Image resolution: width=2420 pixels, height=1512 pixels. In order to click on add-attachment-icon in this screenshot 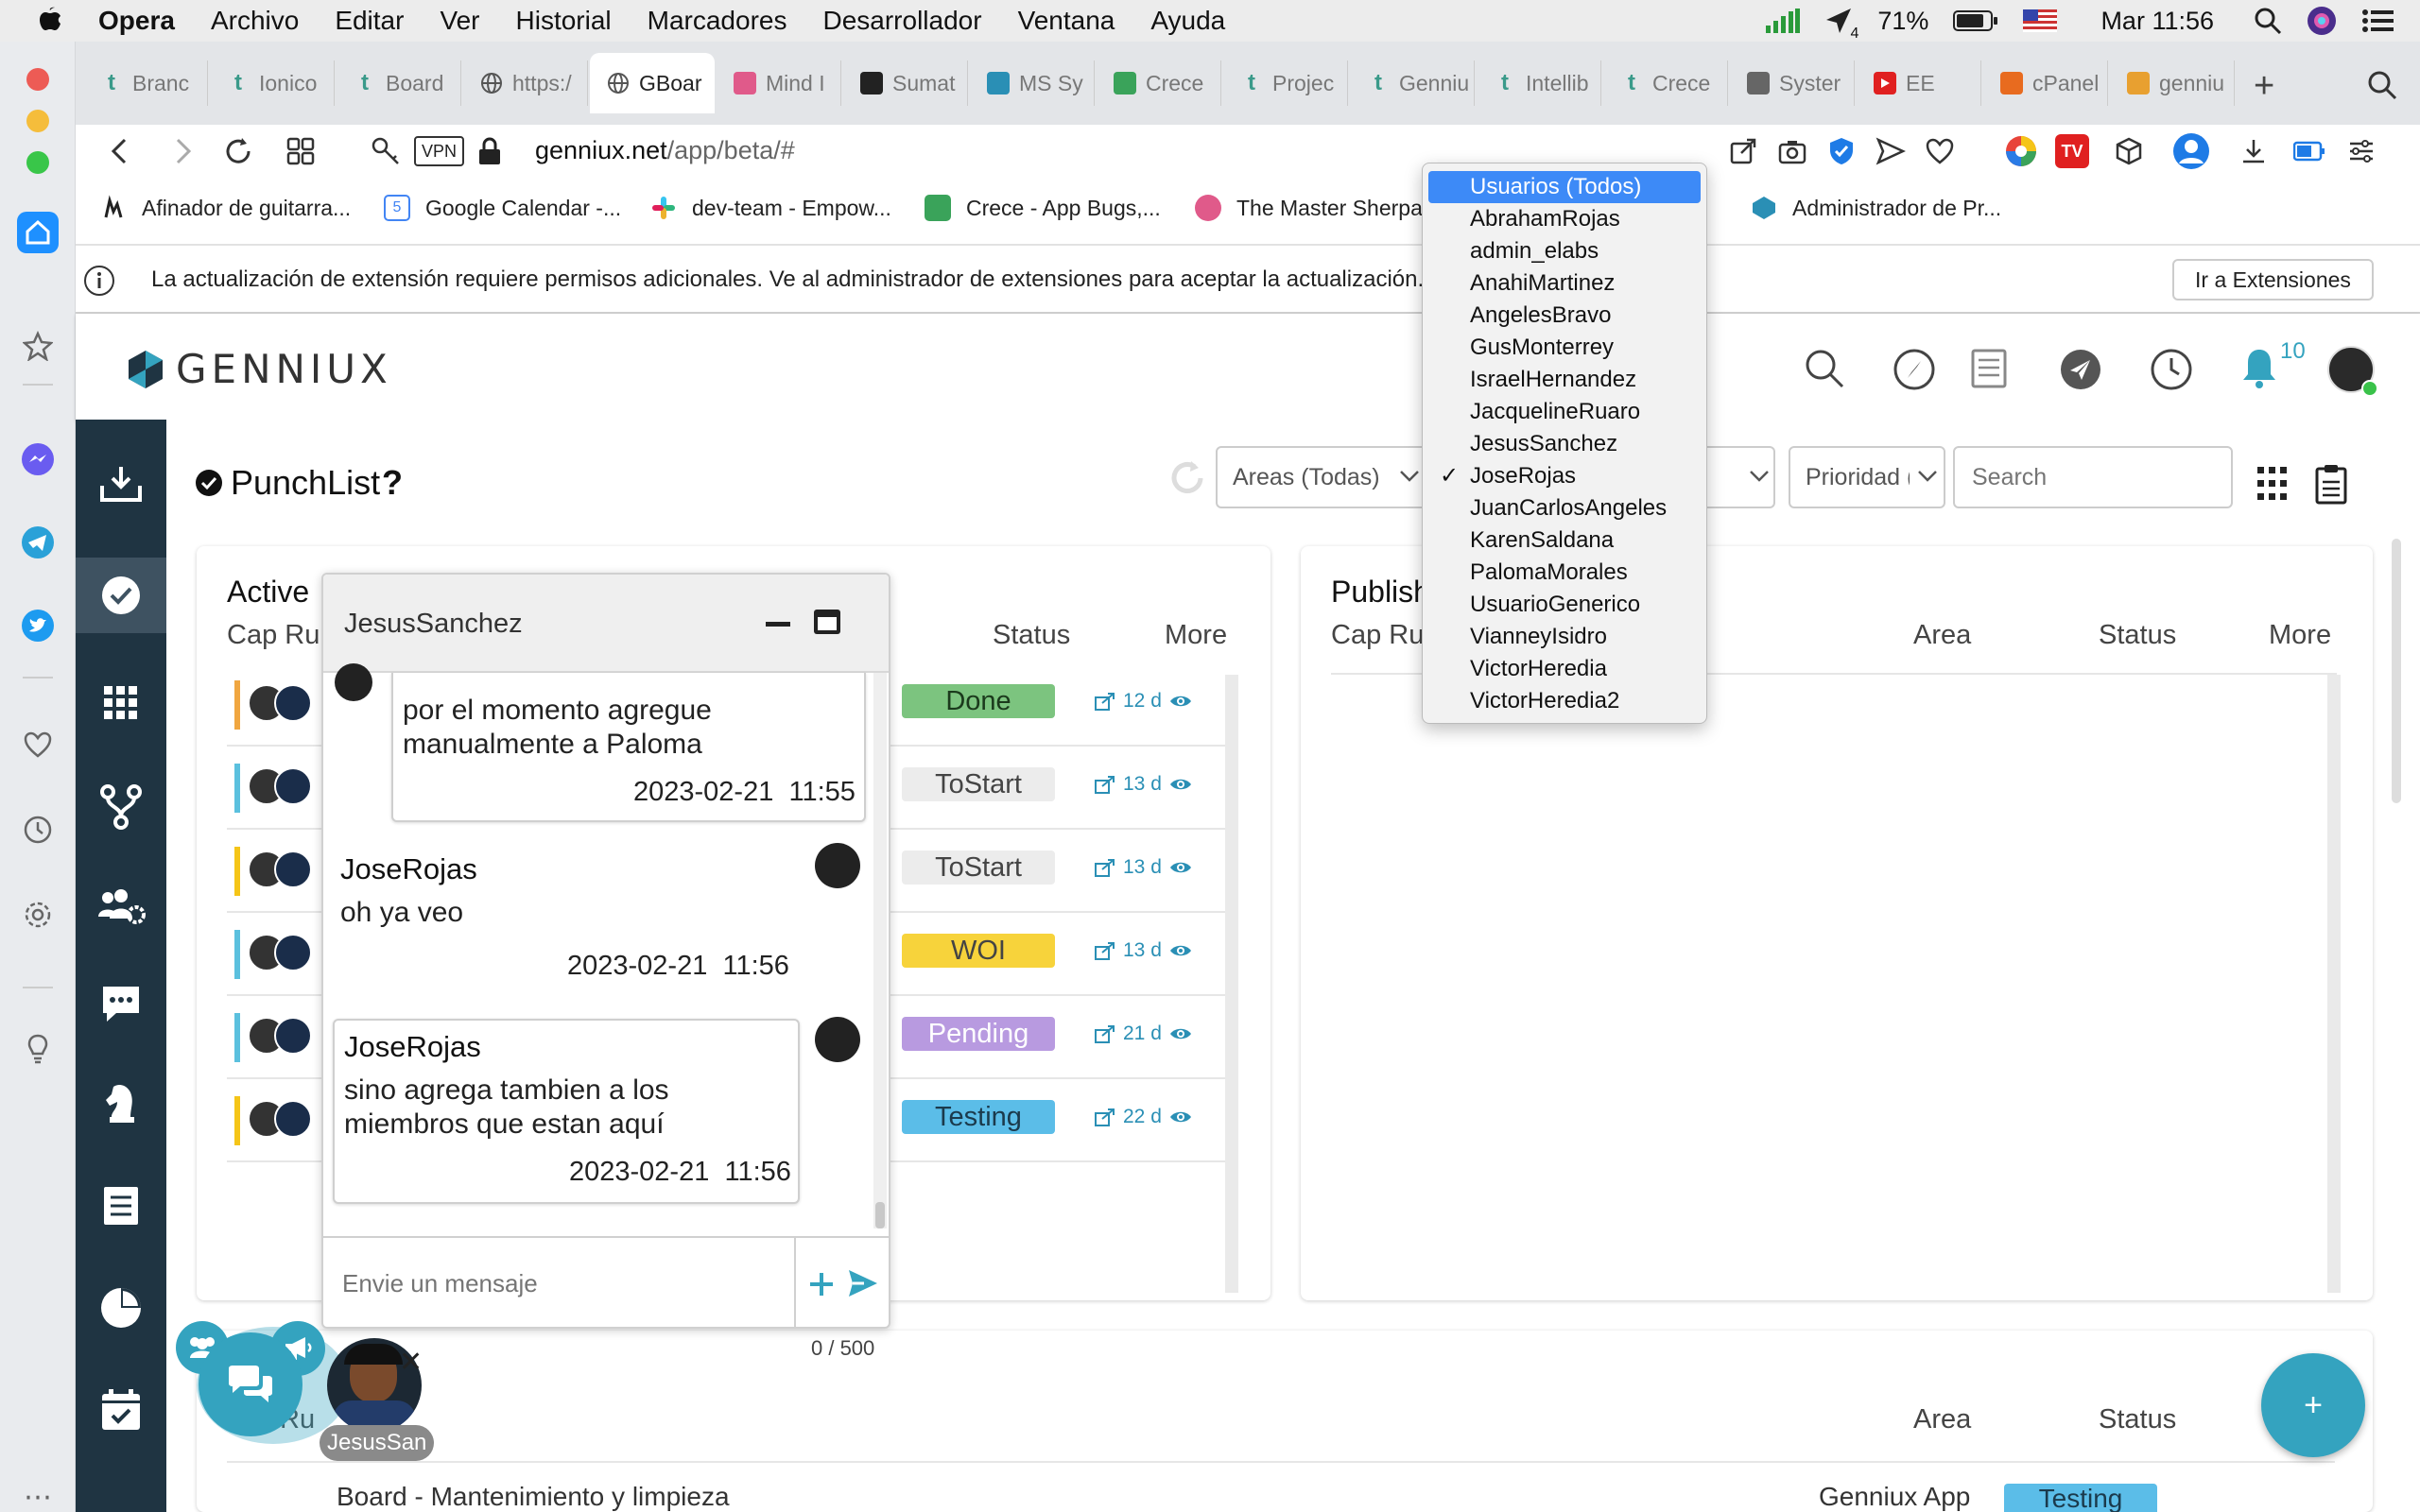, I will do `click(821, 1284)`.